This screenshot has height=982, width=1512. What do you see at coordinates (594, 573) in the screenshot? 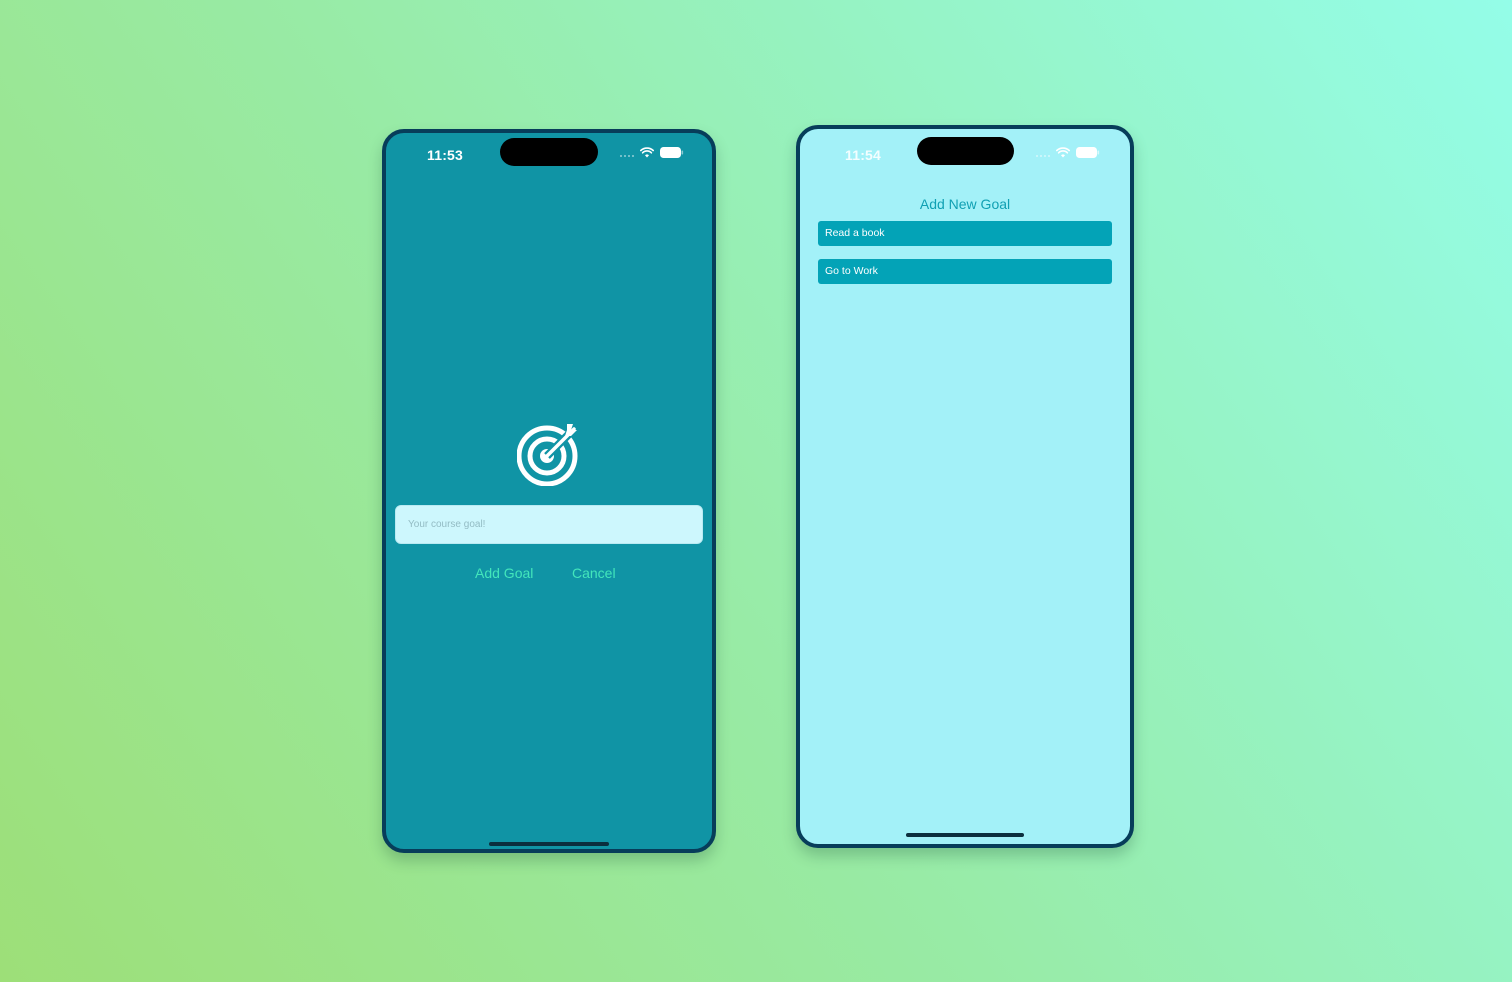
I see `cancel-button: Cancel` at bounding box center [594, 573].